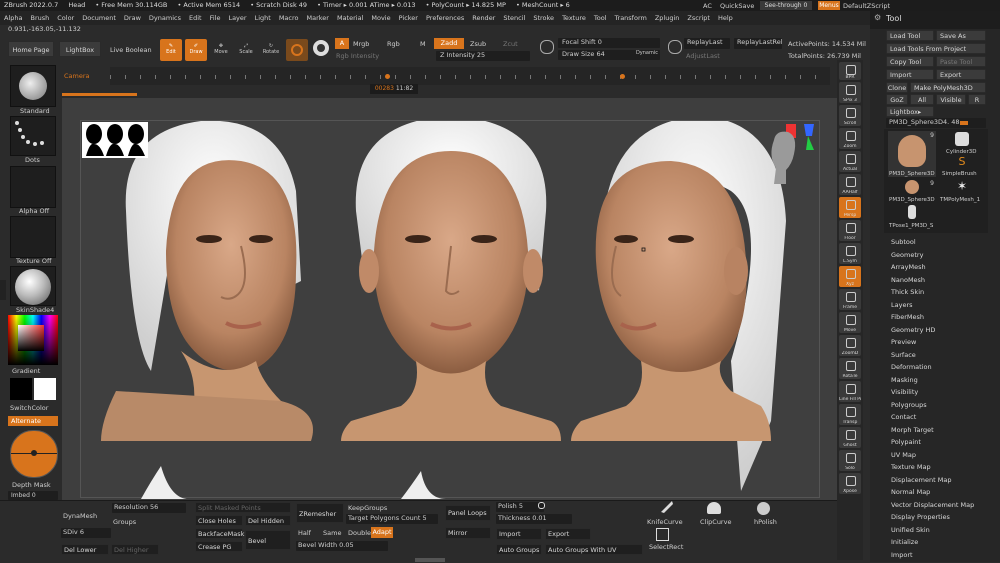 This screenshot has height=563, width=1000. I want to click on panel-loops-button: Panel Loops, so click(468, 513).